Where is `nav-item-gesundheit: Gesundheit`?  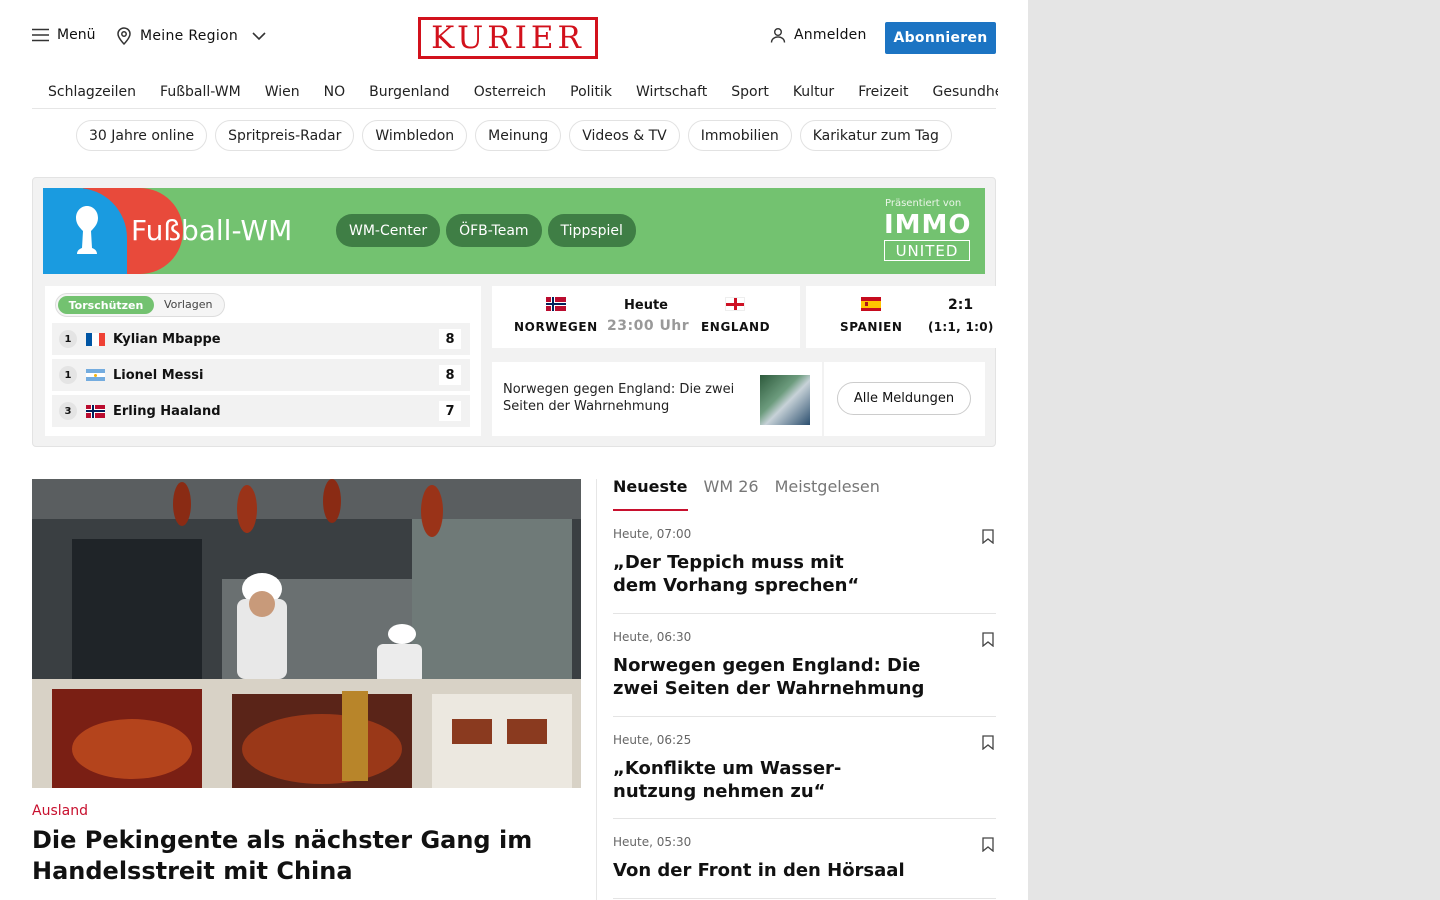
nav-item-gesundheit: Gesundheit is located at coordinates (965, 94).